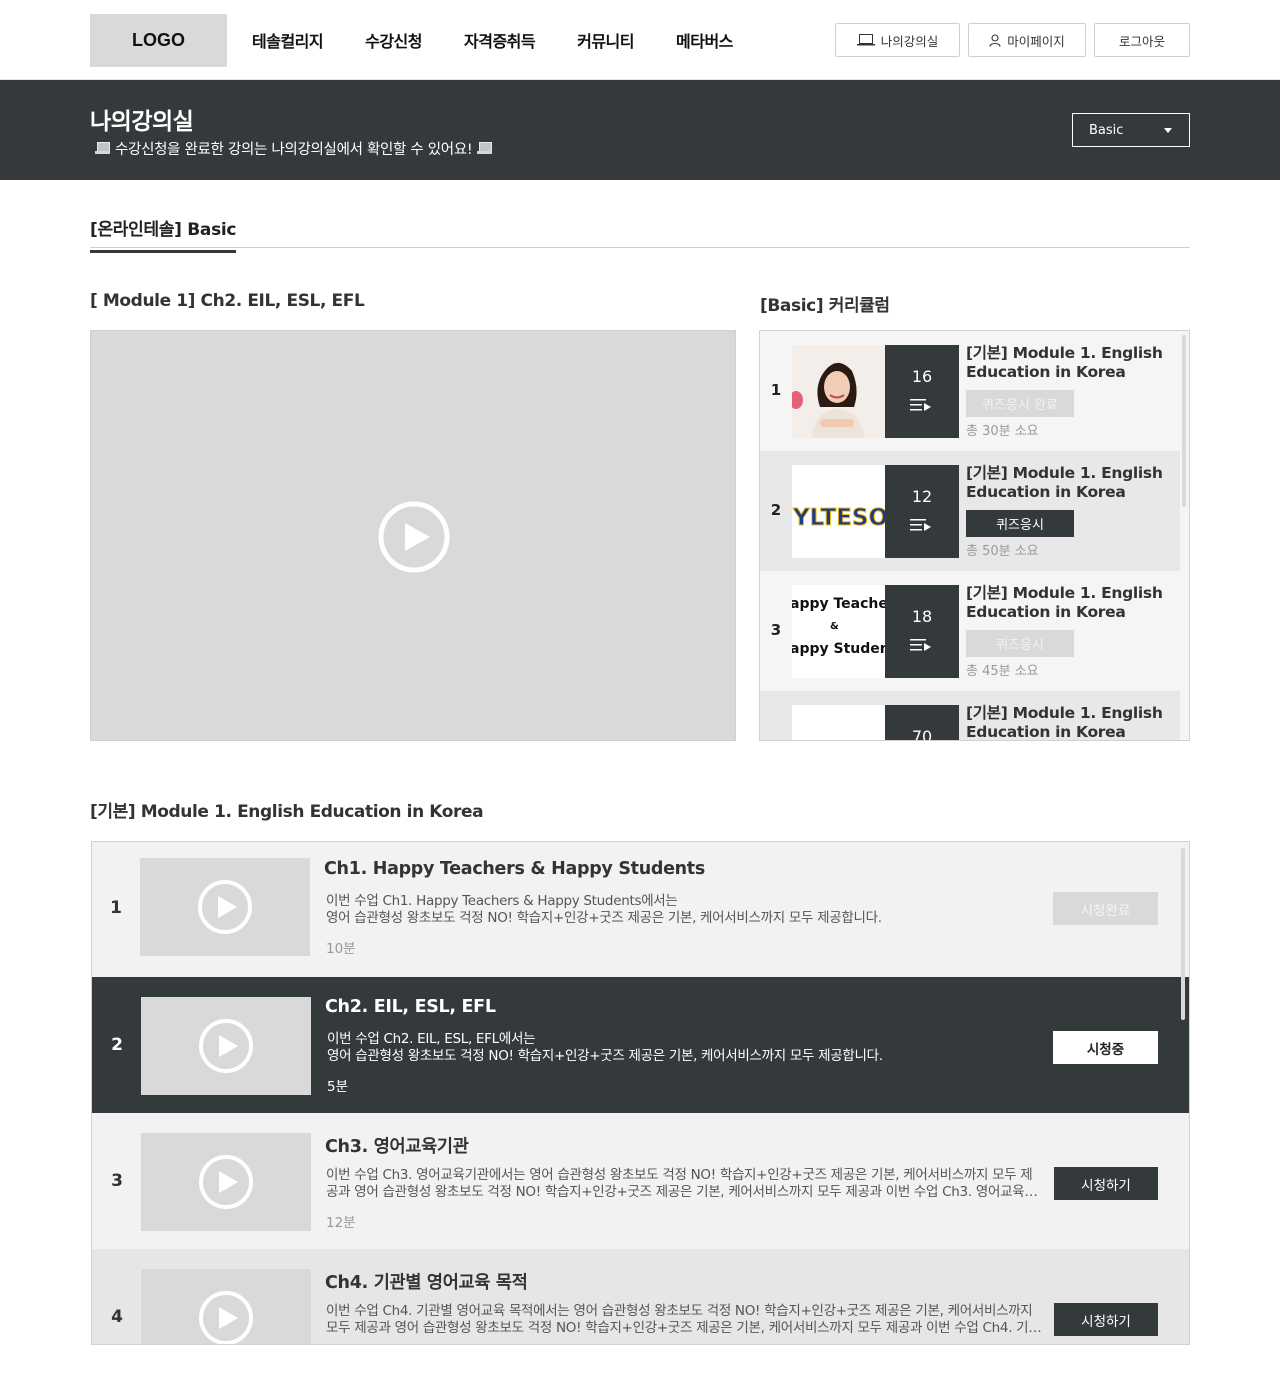 The height and width of the screenshot is (1384, 1280). What do you see at coordinates (397, 1147) in the screenshot?
I see `lesson-title: Ch3. 영어교육기관` at bounding box center [397, 1147].